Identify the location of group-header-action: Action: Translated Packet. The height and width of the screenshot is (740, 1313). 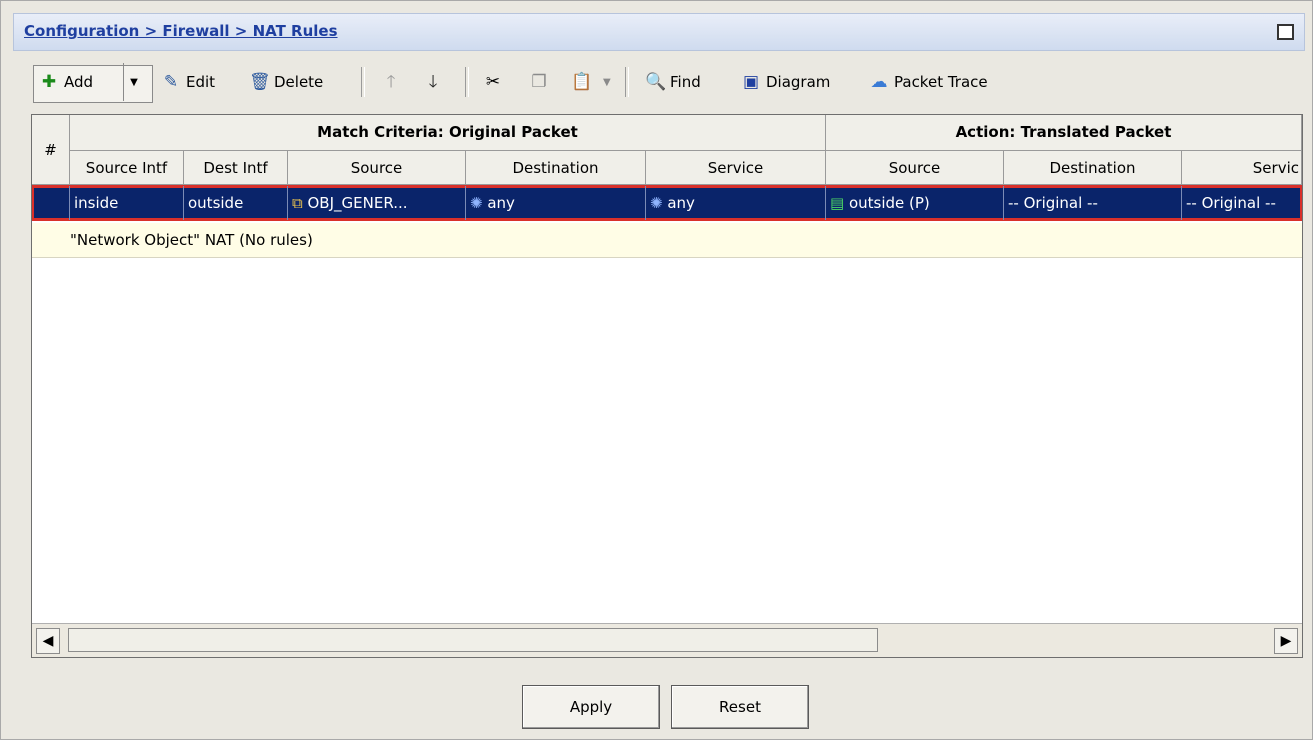
(1064, 133).